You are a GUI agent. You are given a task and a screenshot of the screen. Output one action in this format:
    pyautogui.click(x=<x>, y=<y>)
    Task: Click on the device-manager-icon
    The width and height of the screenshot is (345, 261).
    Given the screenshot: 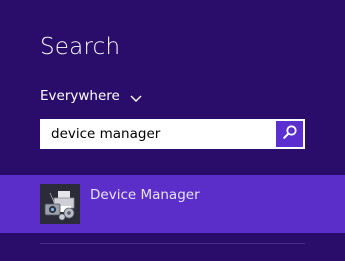 What is the action you would take?
    pyautogui.click(x=60, y=204)
    